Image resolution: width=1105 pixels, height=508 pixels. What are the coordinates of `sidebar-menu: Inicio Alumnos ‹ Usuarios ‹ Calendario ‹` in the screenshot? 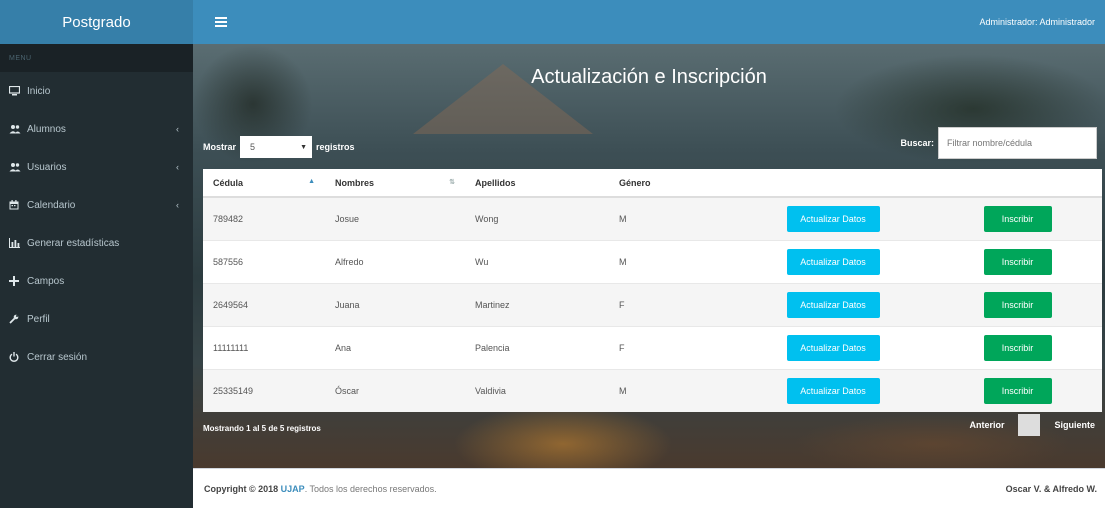 It's located at (96, 224).